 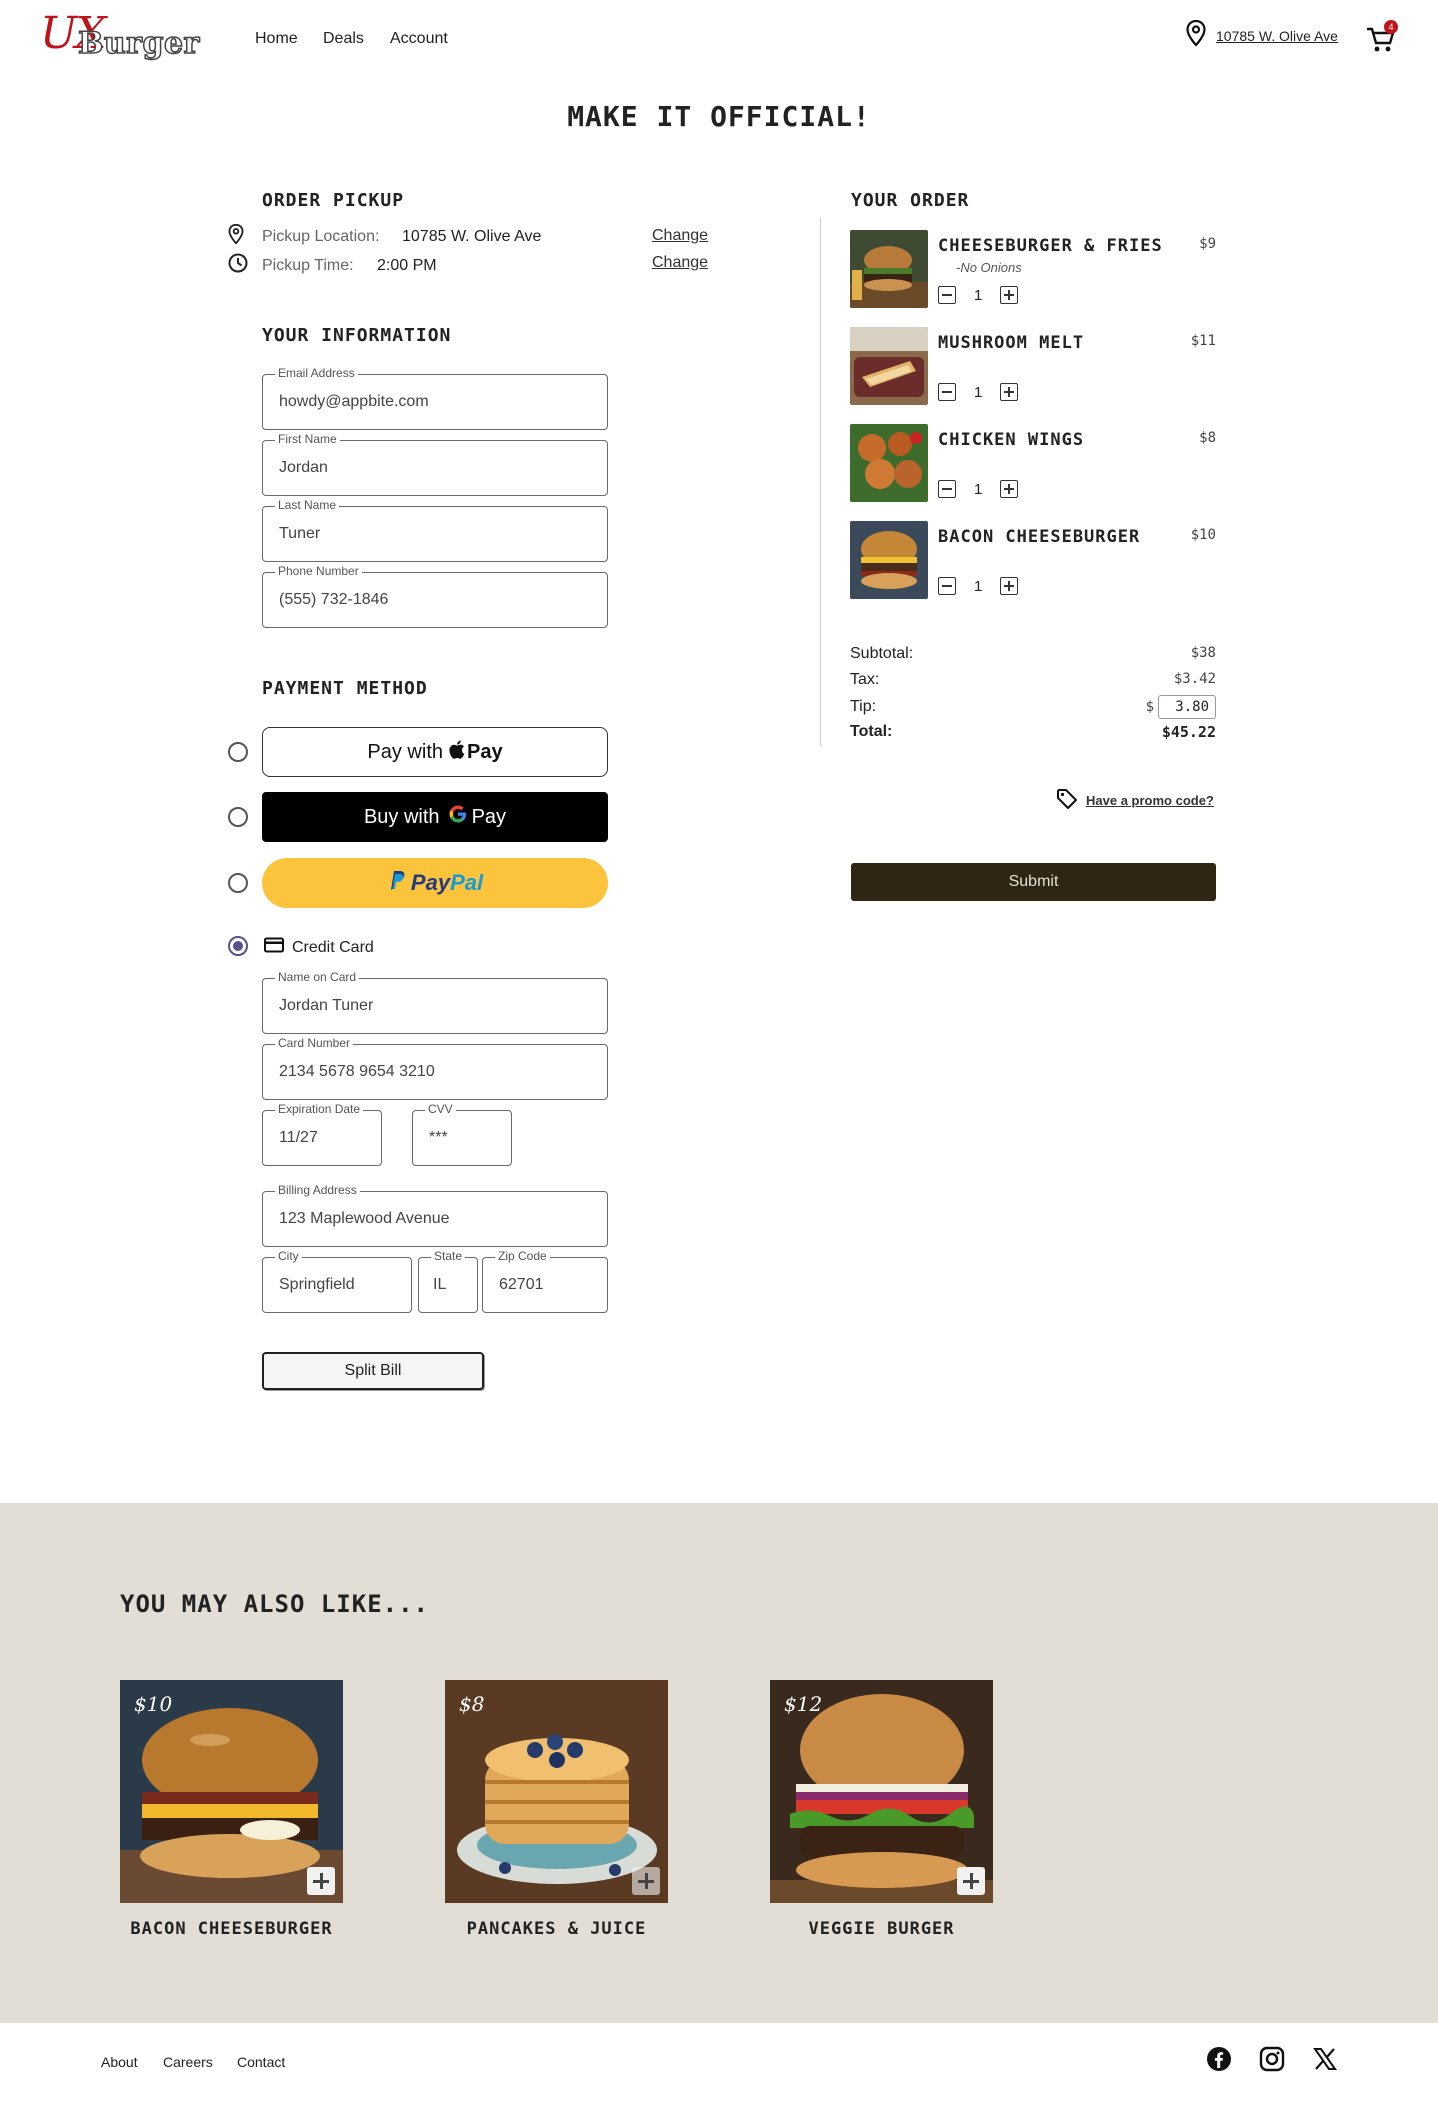 I want to click on suggestion-card: $12 VEGGIE BURGER, so click(x=881, y=1809).